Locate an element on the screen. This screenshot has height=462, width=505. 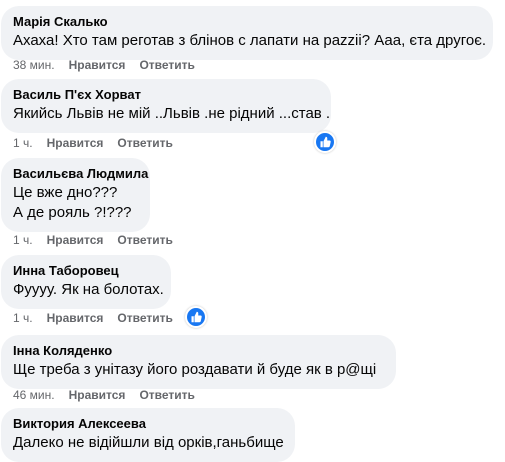
comment-item: Инна Таборовец Фуууу. Як на болотах. is located at coordinates (86, 282).